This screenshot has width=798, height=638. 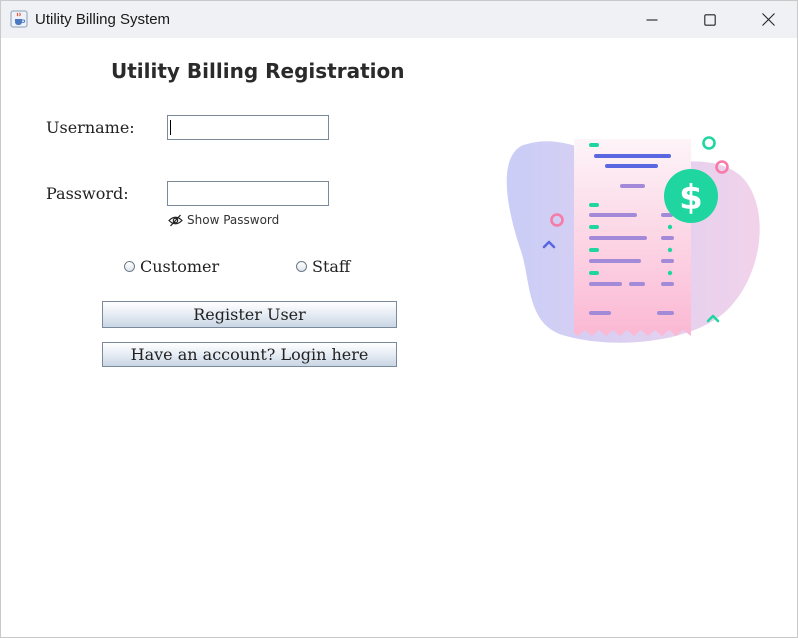 I want to click on customer-radio-label: Customer, so click(x=180, y=266).